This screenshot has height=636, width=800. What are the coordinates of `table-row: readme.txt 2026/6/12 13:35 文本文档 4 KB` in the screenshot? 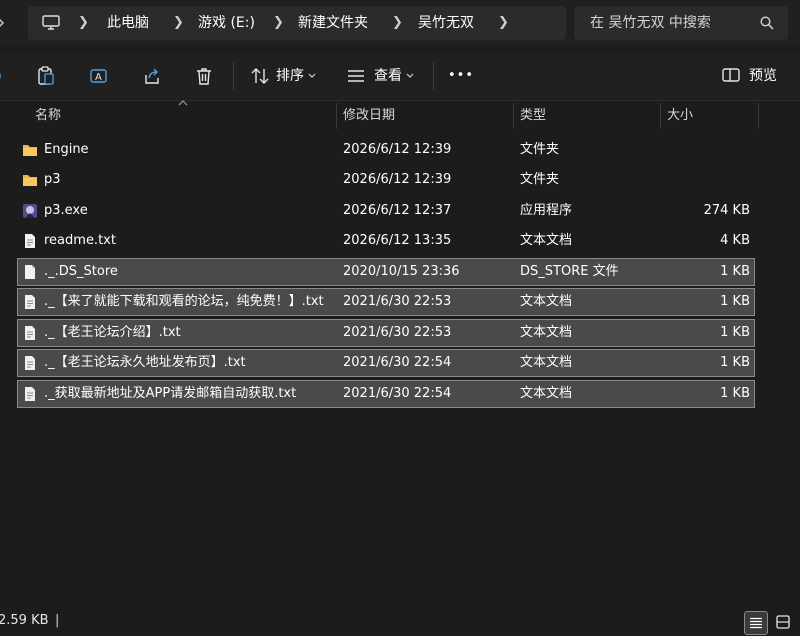 It's located at (386, 241).